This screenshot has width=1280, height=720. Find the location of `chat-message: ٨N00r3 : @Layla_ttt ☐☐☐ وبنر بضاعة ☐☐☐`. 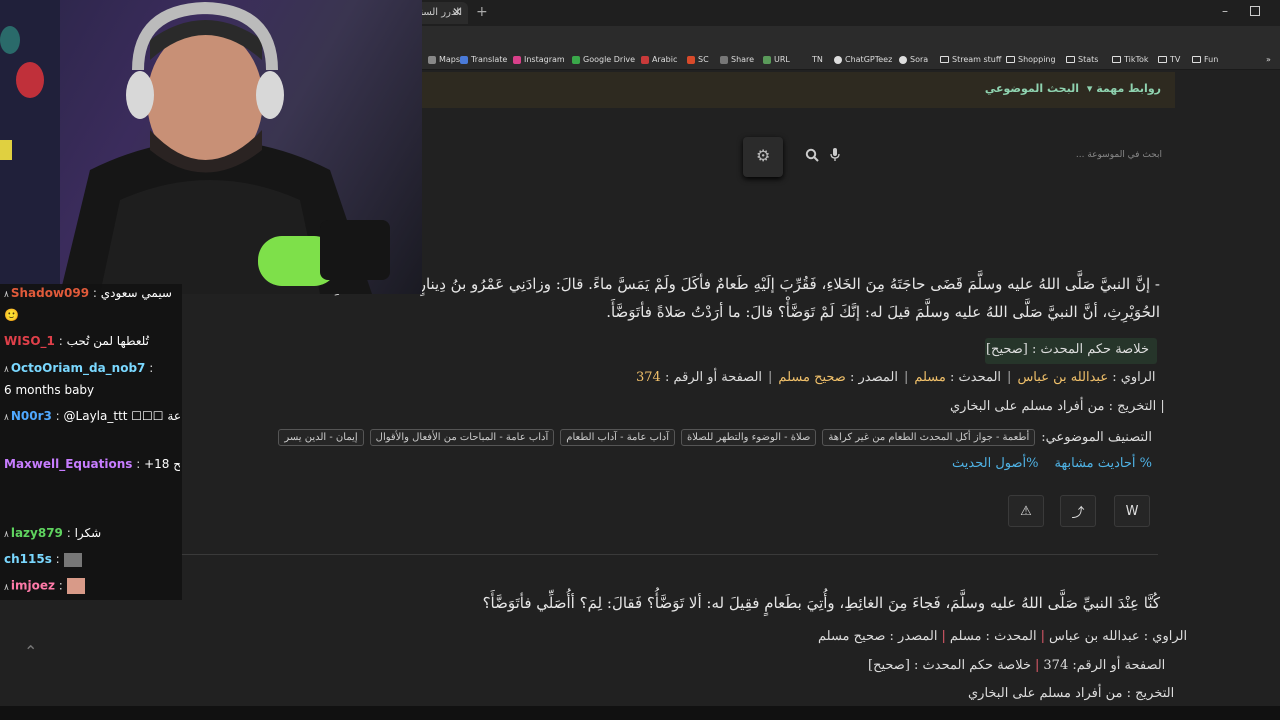

chat-message: ٨N00r3 : @Layla_ttt ☐☐☐ وبنر بضاعة ☐☐☐ is located at coordinates (92, 416).